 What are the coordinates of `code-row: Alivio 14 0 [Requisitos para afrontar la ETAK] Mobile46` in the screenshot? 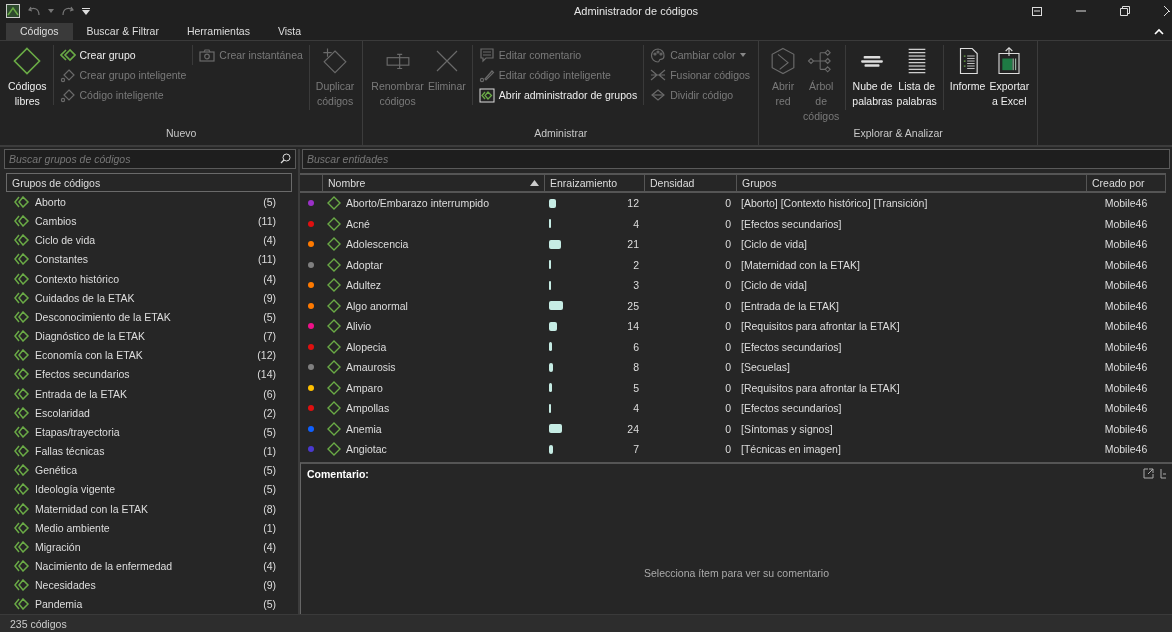 It's located at (733, 326).